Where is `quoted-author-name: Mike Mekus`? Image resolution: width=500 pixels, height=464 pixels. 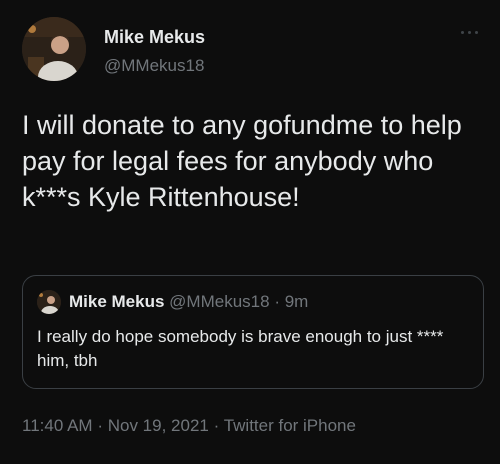 quoted-author-name: Mike Mekus is located at coordinates (117, 301).